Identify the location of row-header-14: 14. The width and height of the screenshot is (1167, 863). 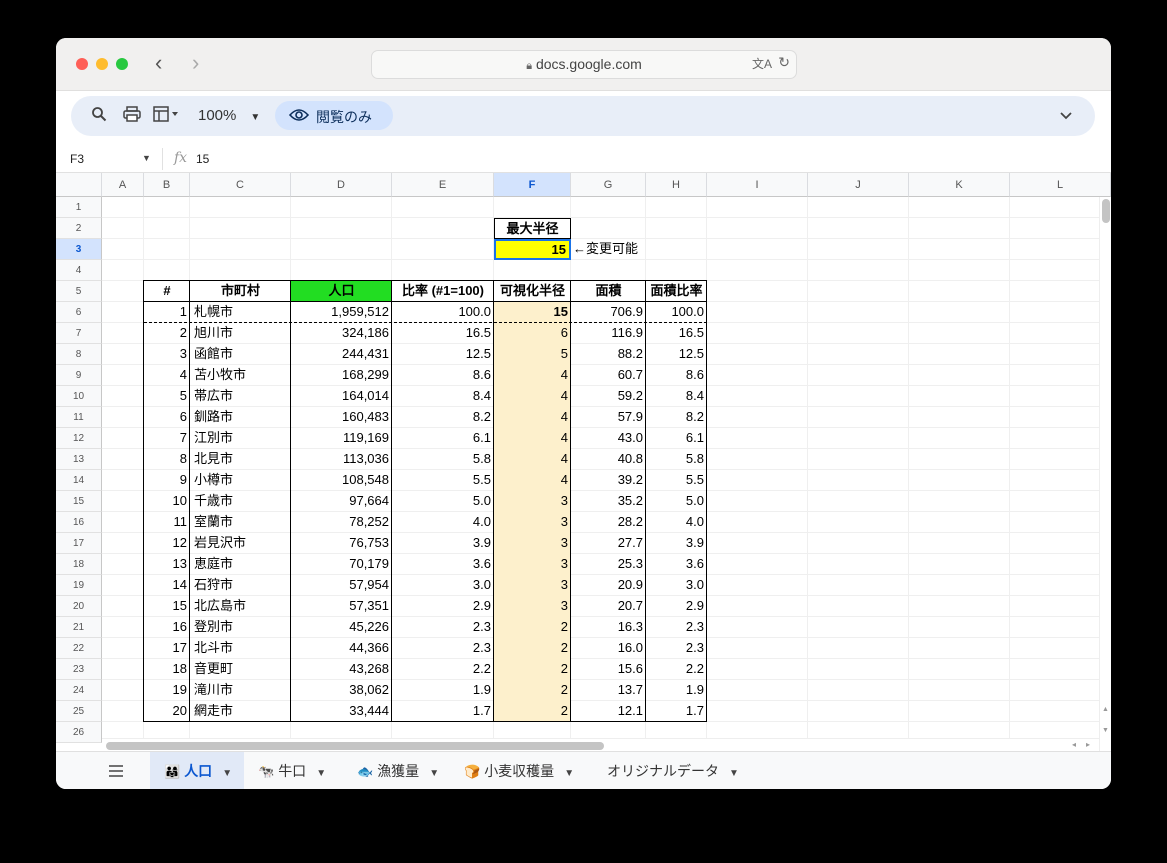
(79, 480).